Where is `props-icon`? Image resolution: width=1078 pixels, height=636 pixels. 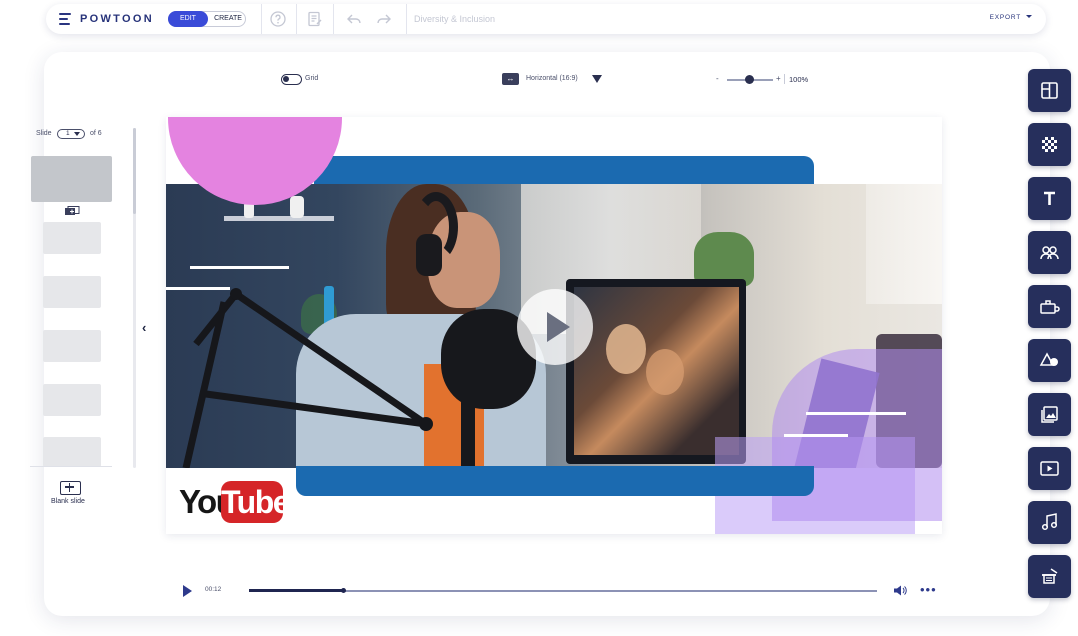 props-icon is located at coordinates (1050, 307).